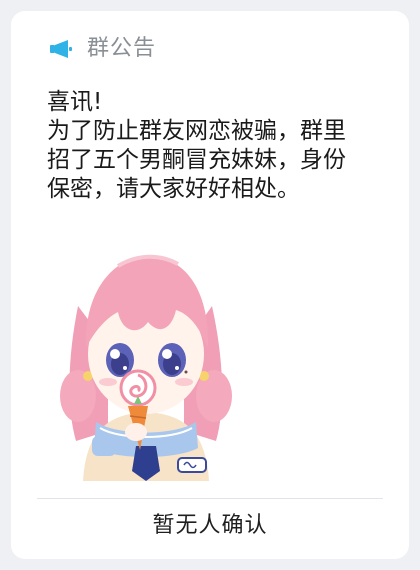 Image resolution: width=420 pixels, height=570 pixels. What do you see at coordinates (210, 498) in the screenshot?
I see `footer-divider` at bounding box center [210, 498].